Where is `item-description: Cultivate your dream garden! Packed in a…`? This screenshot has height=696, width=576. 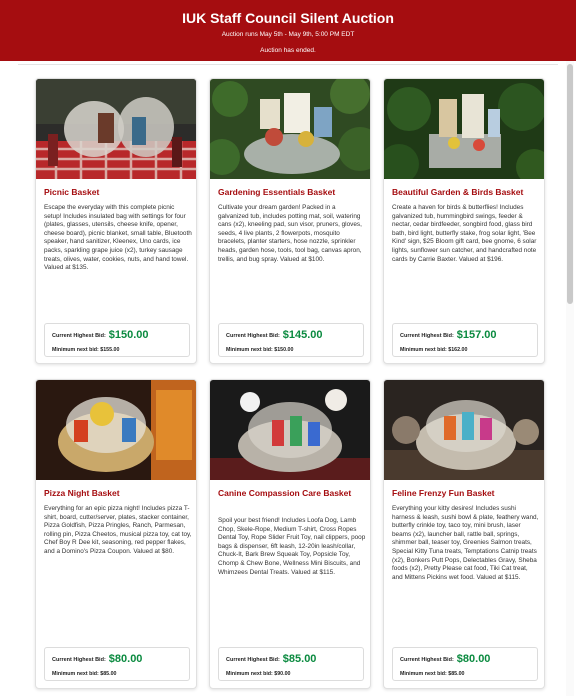 item-description: Cultivate your dream garden! Packed in a… is located at coordinates (290, 233).